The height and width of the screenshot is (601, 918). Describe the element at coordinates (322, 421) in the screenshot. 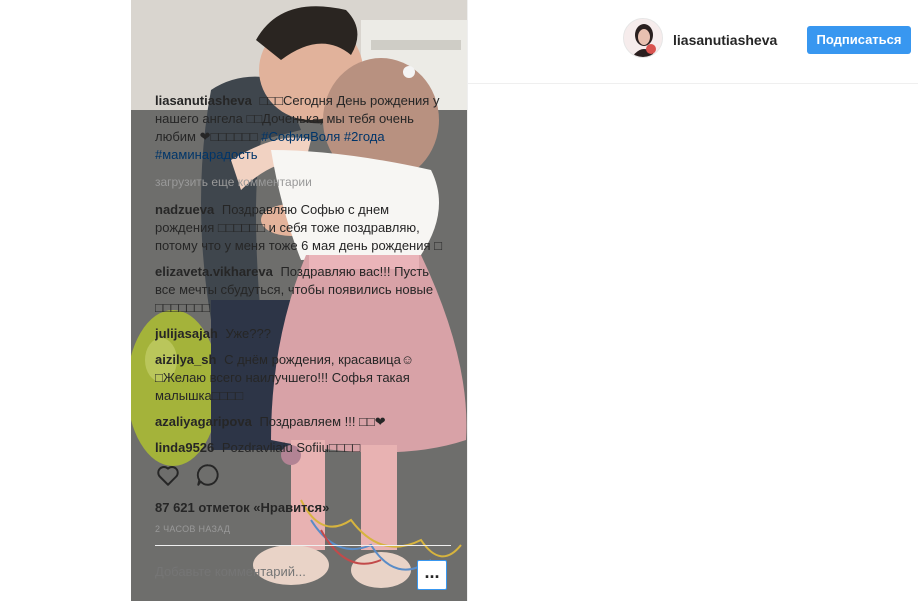

I see `comment-text: Поздравляем !!! □□❤` at that location.